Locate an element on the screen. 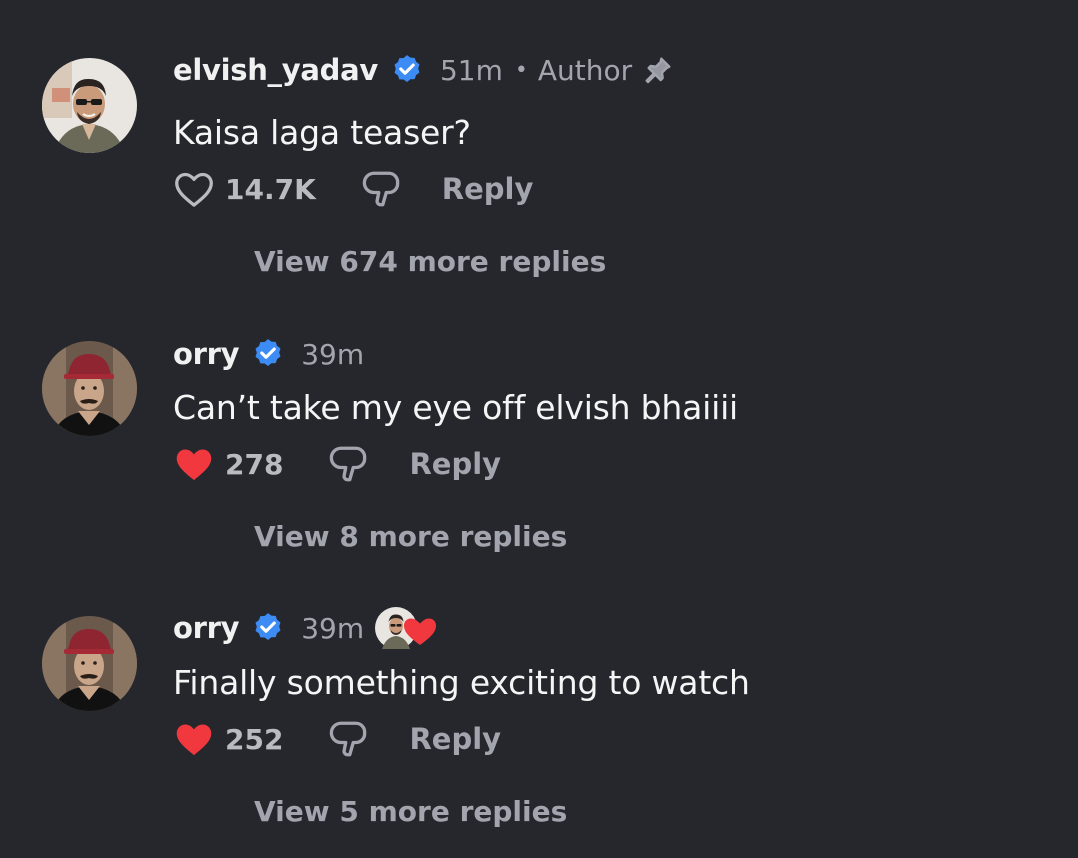 The image size is (1078, 858). creator-liked-badge is located at coordinates (405, 628).